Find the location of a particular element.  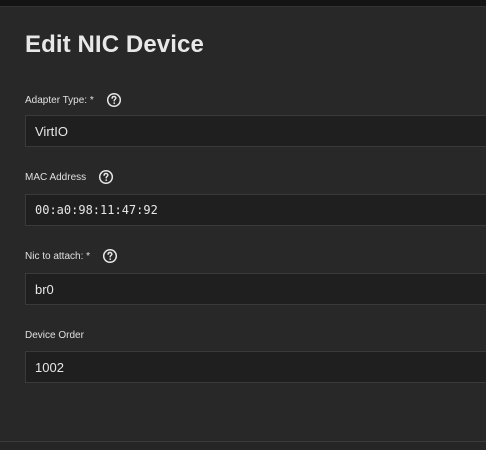

nic-attach-label-row: Nic to attach: * is located at coordinates (71, 256).